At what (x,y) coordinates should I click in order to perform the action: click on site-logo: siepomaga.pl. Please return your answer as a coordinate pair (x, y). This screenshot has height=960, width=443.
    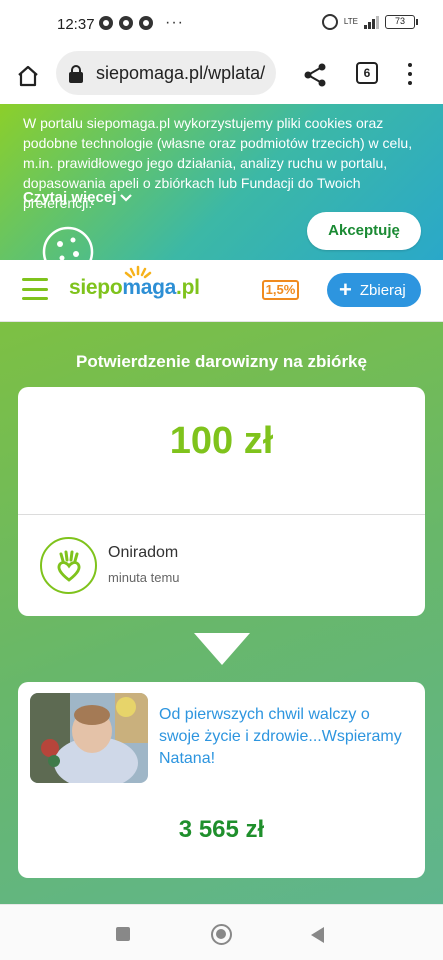
    Looking at the image, I should click on (134, 282).